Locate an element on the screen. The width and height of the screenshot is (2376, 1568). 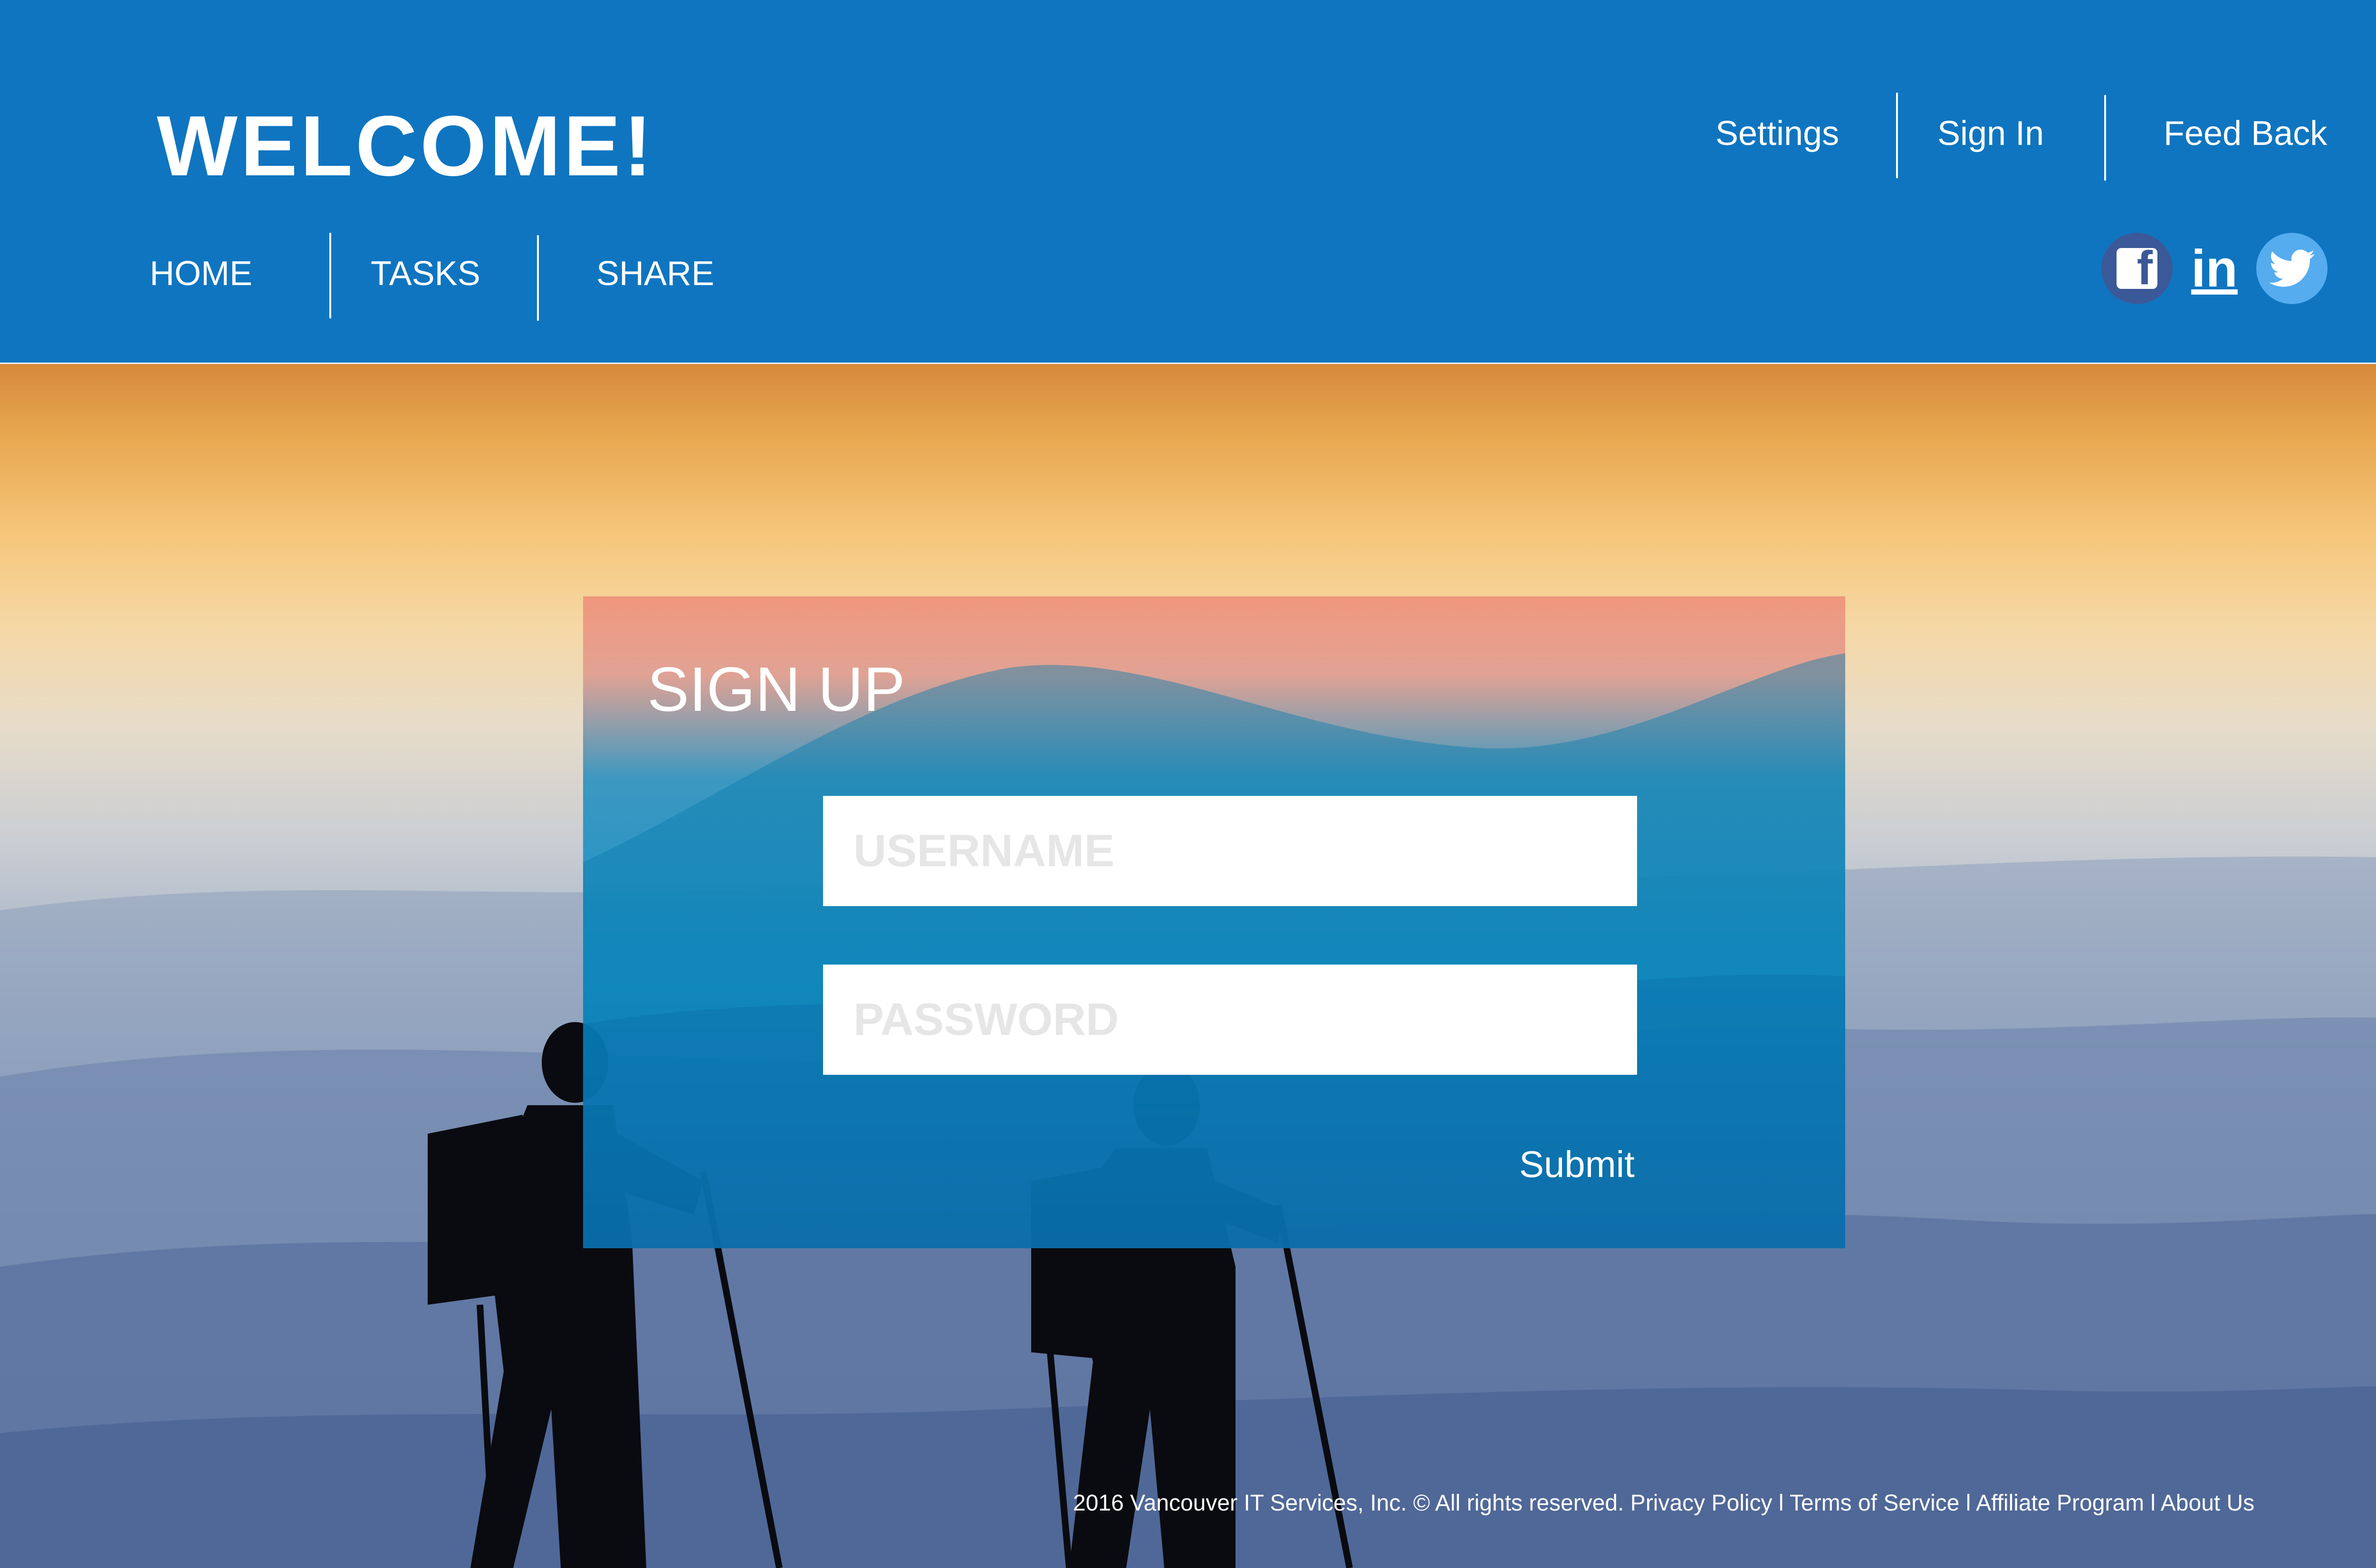
feedback-link: Feed Back is located at coordinates (2245, 134).